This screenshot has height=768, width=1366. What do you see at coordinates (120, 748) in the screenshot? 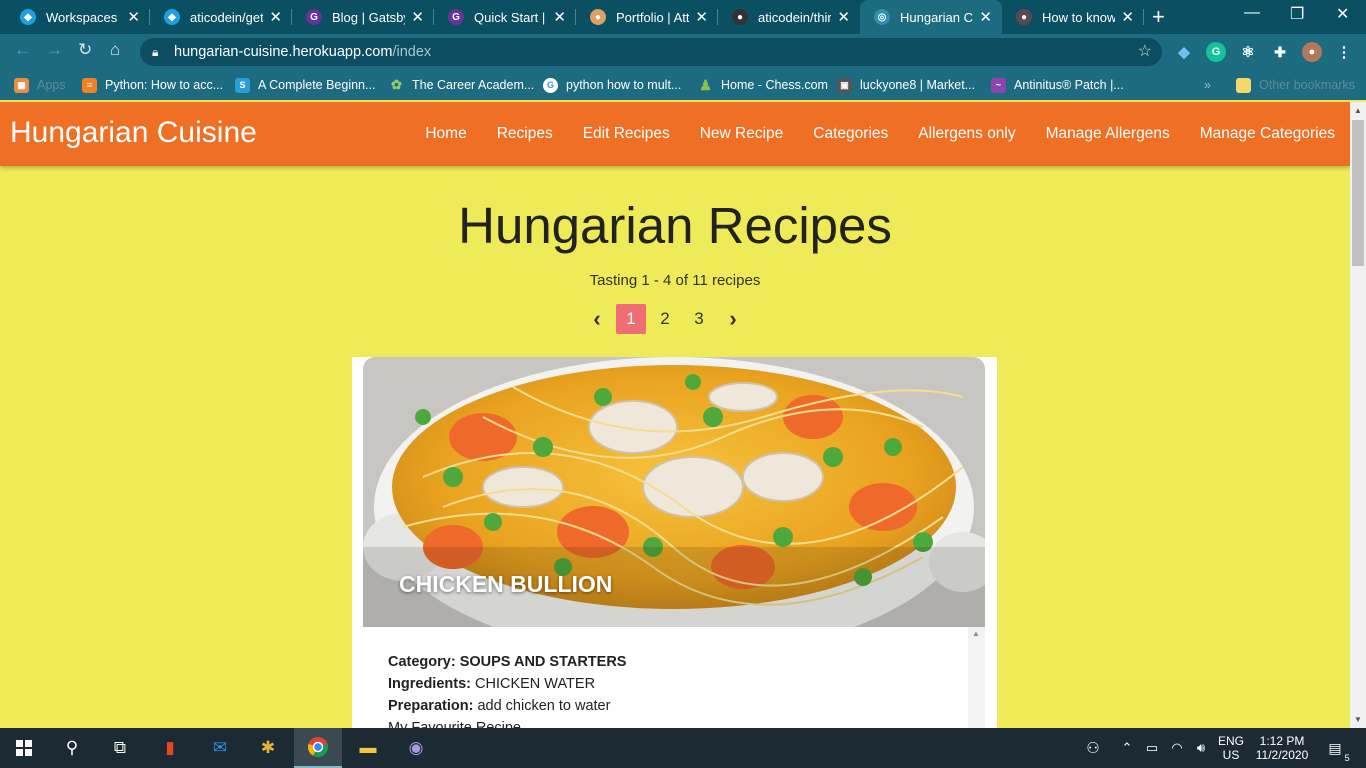
I see `task-view-icon: ⧉` at bounding box center [120, 748].